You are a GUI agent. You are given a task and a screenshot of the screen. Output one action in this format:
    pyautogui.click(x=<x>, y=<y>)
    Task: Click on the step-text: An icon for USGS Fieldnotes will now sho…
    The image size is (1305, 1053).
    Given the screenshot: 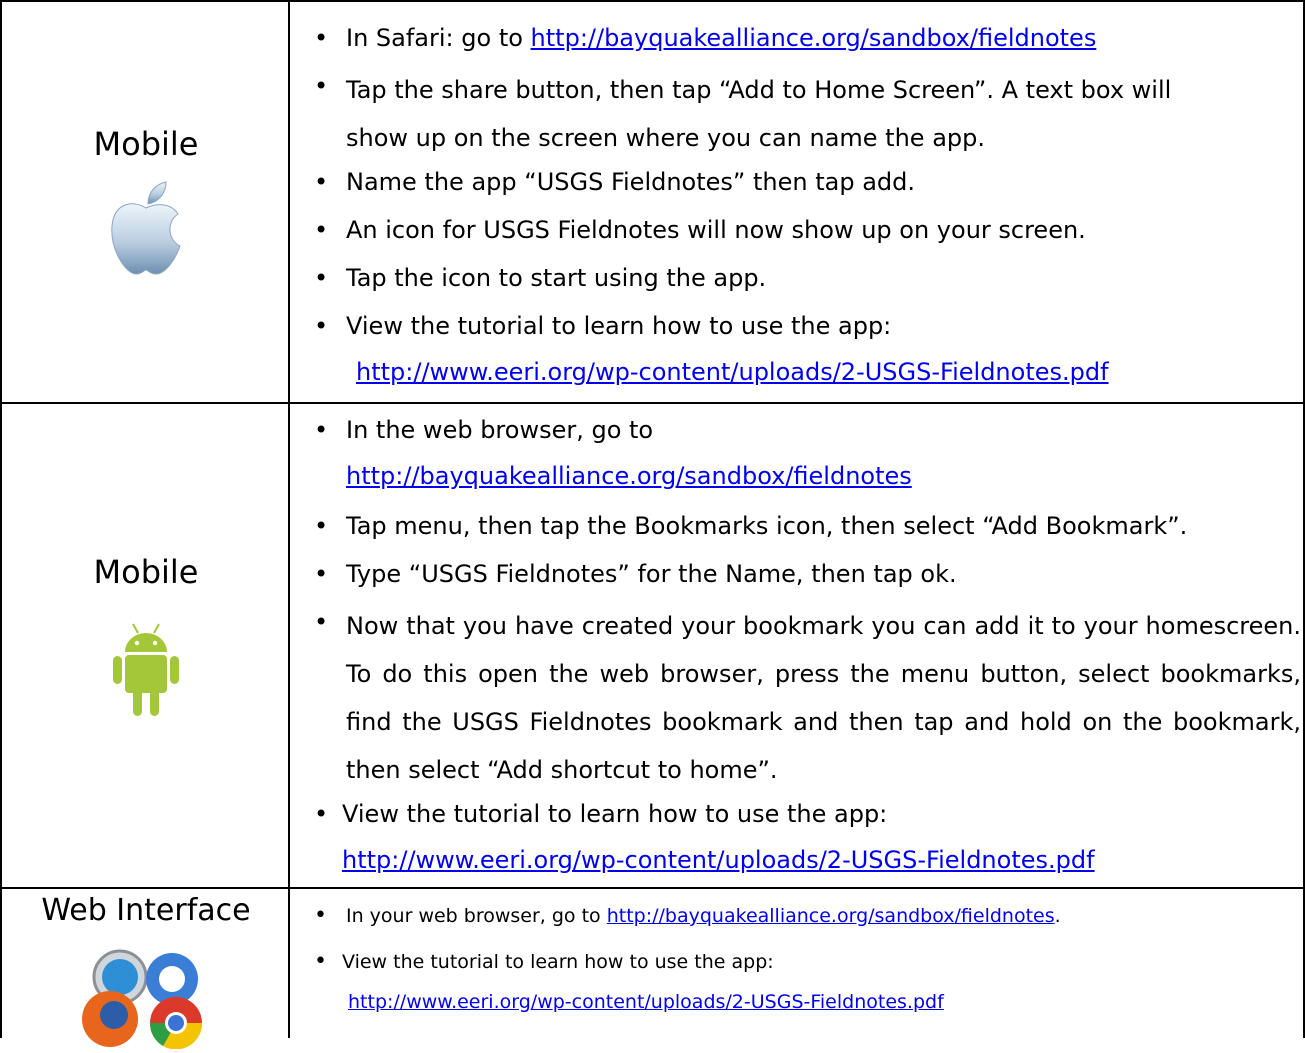 What is the action you would take?
    pyautogui.click(x=716, y=230)
    